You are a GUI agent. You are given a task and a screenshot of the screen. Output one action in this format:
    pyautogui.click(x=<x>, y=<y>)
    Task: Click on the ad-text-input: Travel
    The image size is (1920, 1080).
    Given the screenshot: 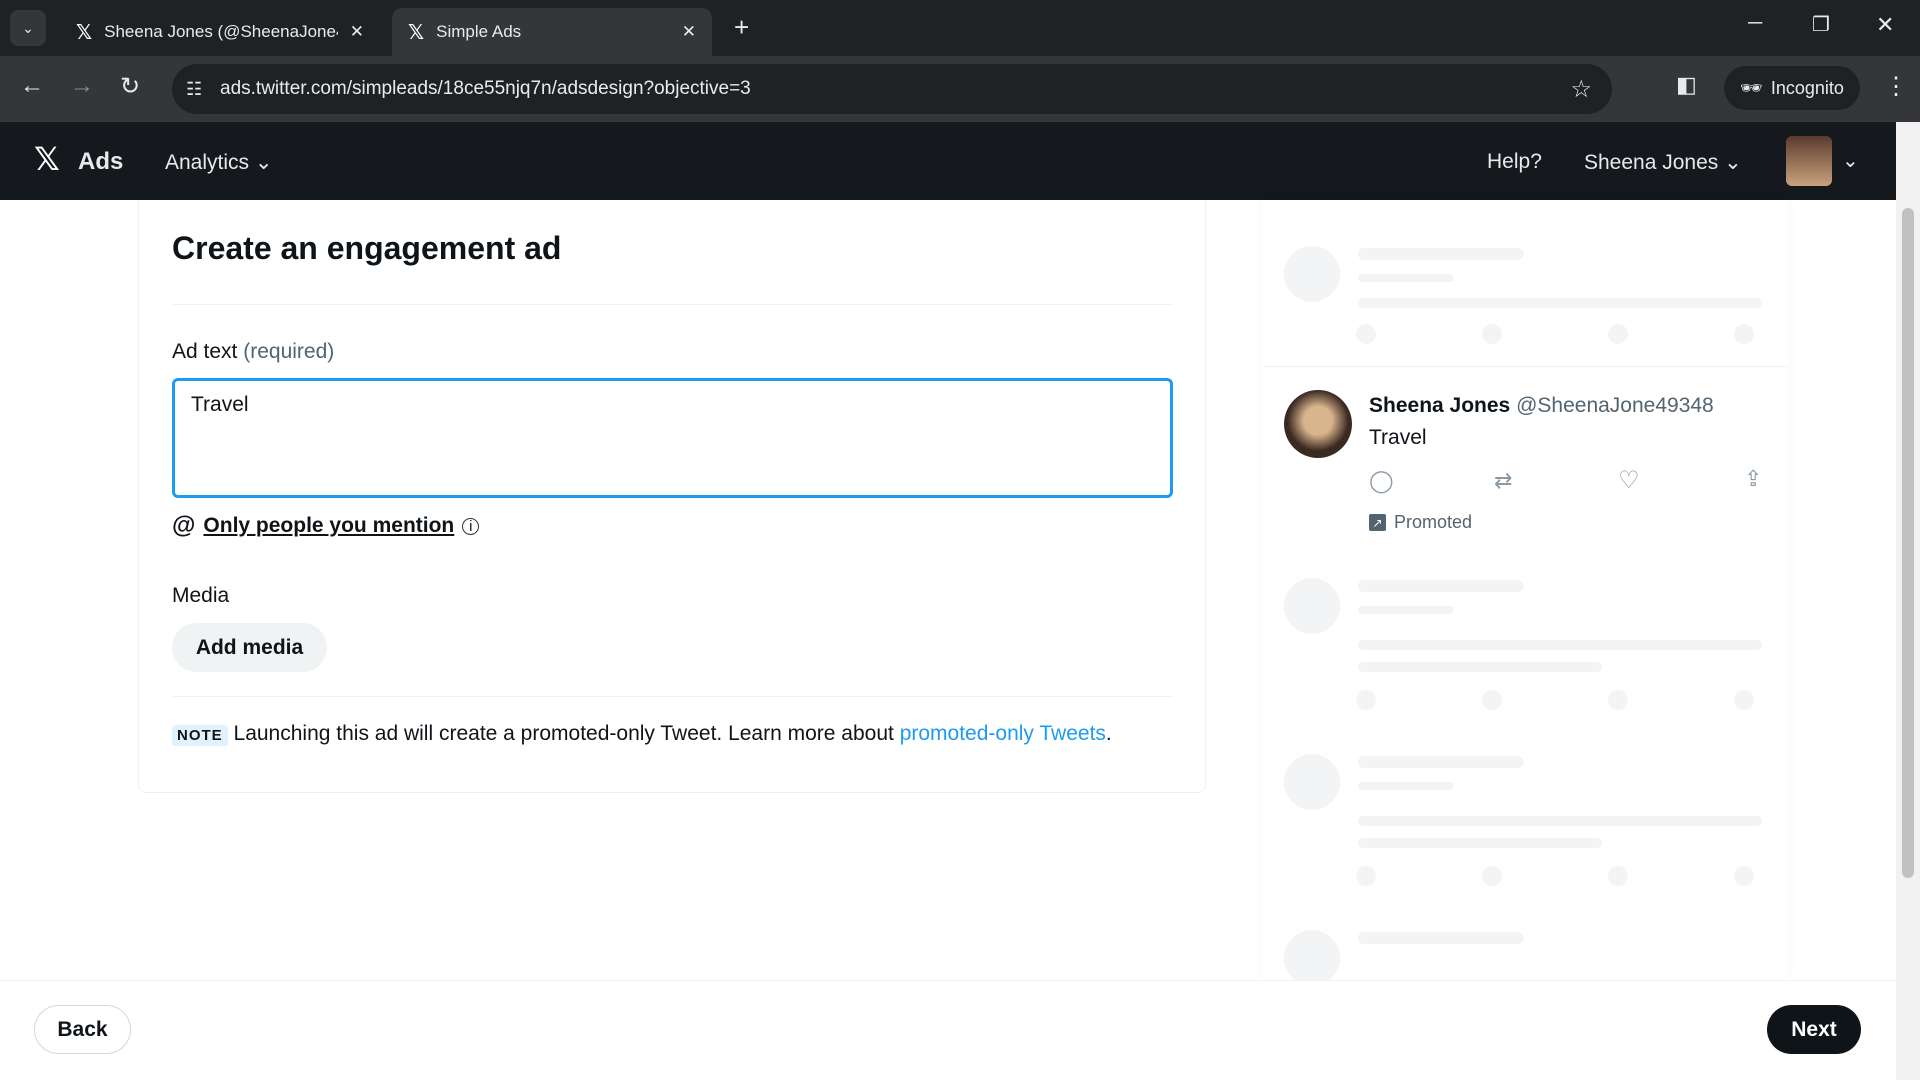 What is the action you would take?
    pyautogui.click(x=672, y=438)
    